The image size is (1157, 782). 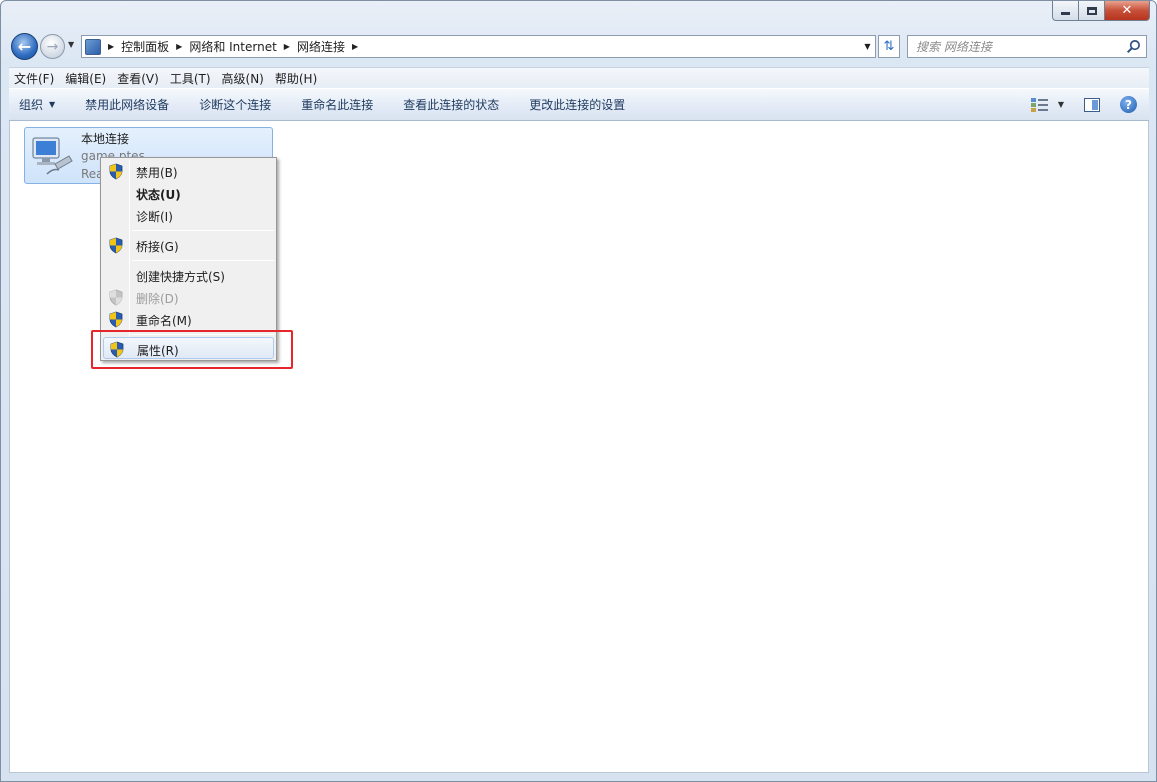 What do you see at coordinates (31, 105) in the screenshot?
I see `organize-label: 组织` at bounding box center [31, 105].